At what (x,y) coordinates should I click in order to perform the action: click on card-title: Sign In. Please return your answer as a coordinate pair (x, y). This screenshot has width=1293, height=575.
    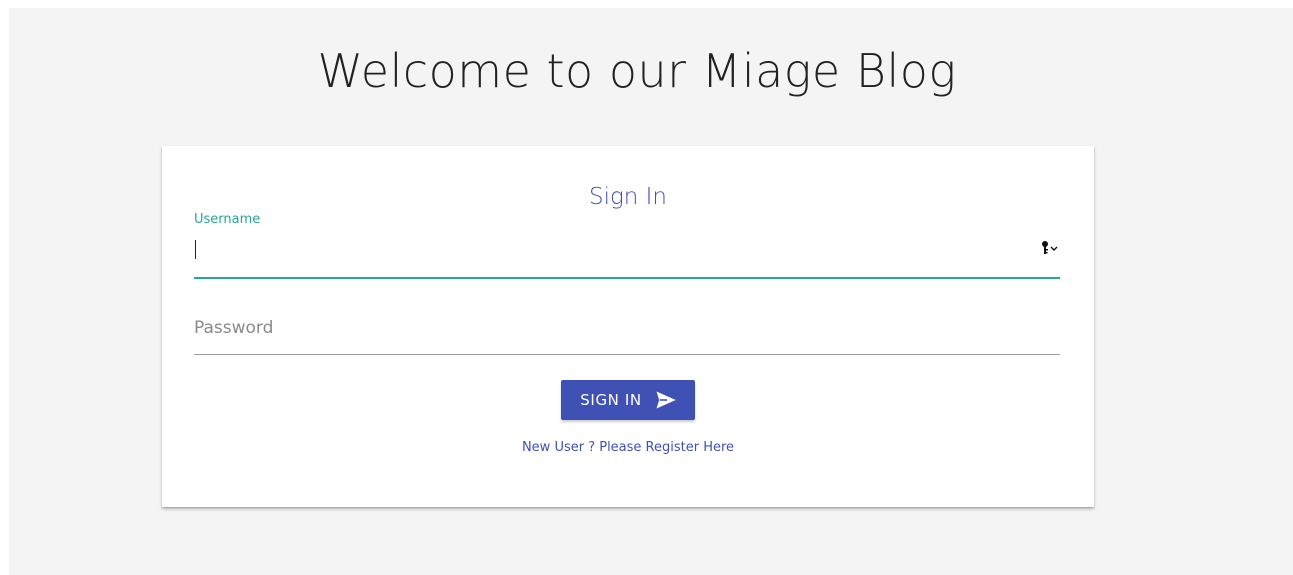
    Looking at the image, I should click on (628, 197).